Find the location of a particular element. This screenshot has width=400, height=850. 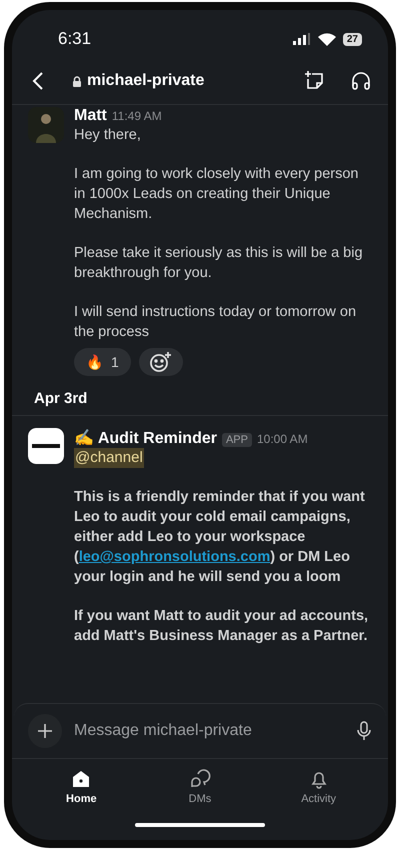

nav-tab: Home is located at coordinates (81, 786).